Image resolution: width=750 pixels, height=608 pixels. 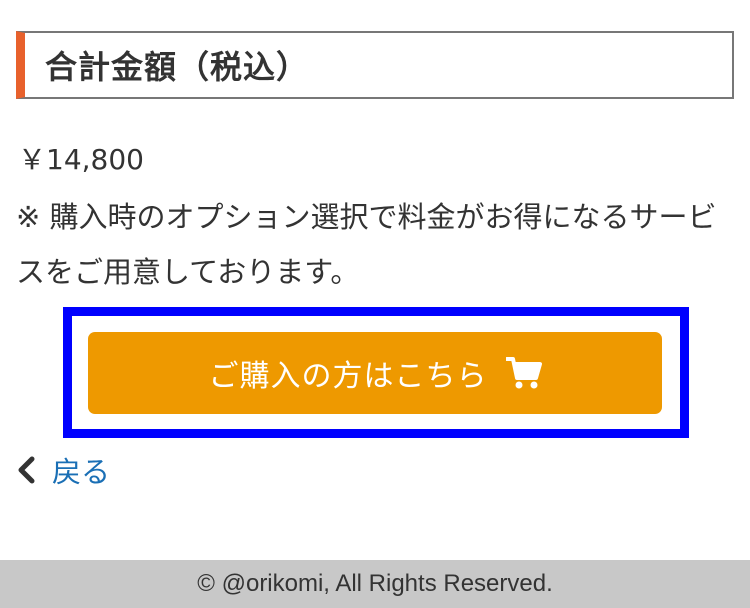 I want to click on copyright-text: © @orikomi, All Rights Reserved., so click(x=375, y=583).